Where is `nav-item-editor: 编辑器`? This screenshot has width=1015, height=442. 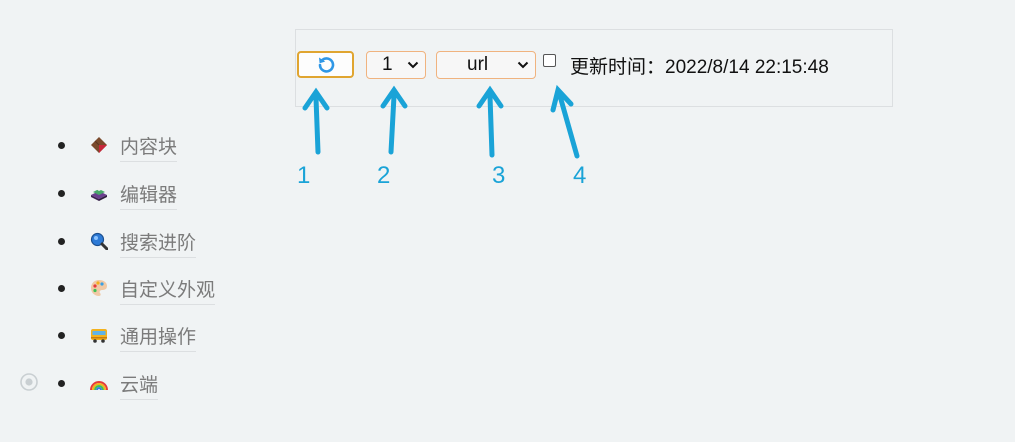 nav-item-editor: 编辑器 is located at coordinates (118, 194).